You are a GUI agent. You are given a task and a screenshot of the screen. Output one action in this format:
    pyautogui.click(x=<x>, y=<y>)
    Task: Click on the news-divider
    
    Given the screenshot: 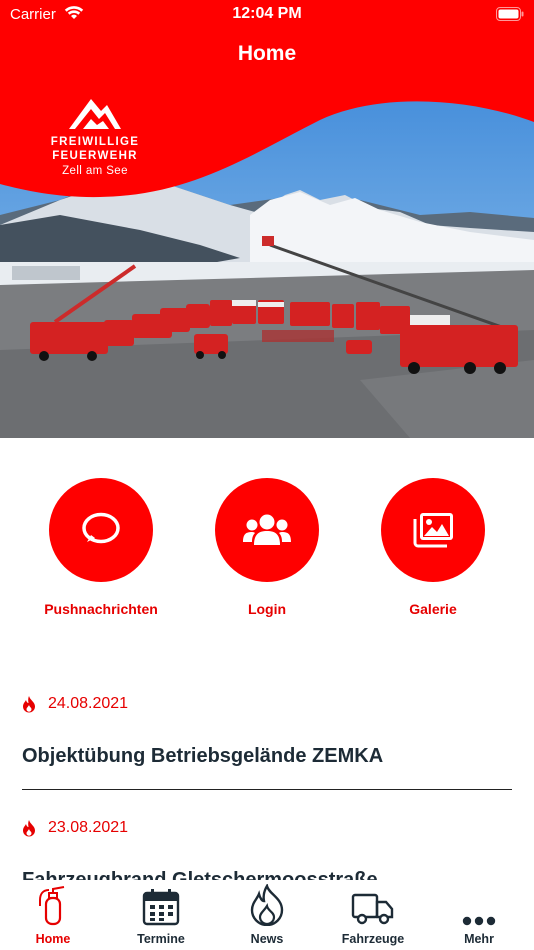 What is the action you would take?
    pyautogui.click(x=267, y=789)
    